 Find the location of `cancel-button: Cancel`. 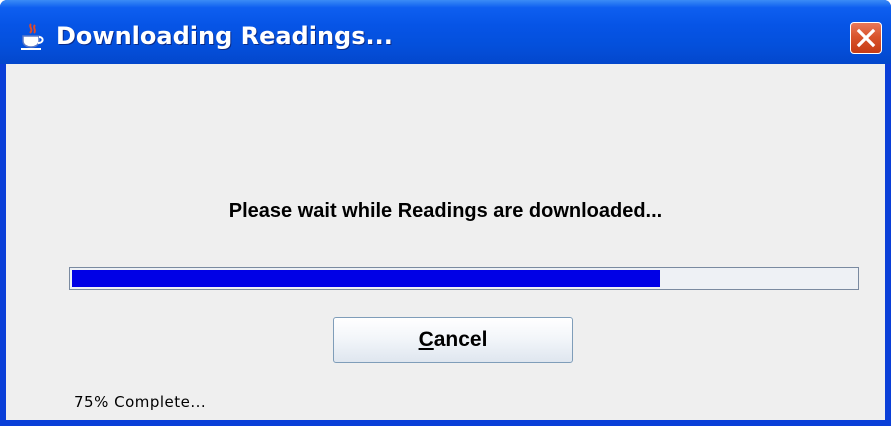

cancel-button: Cancel is located at coordinates (453, 340).